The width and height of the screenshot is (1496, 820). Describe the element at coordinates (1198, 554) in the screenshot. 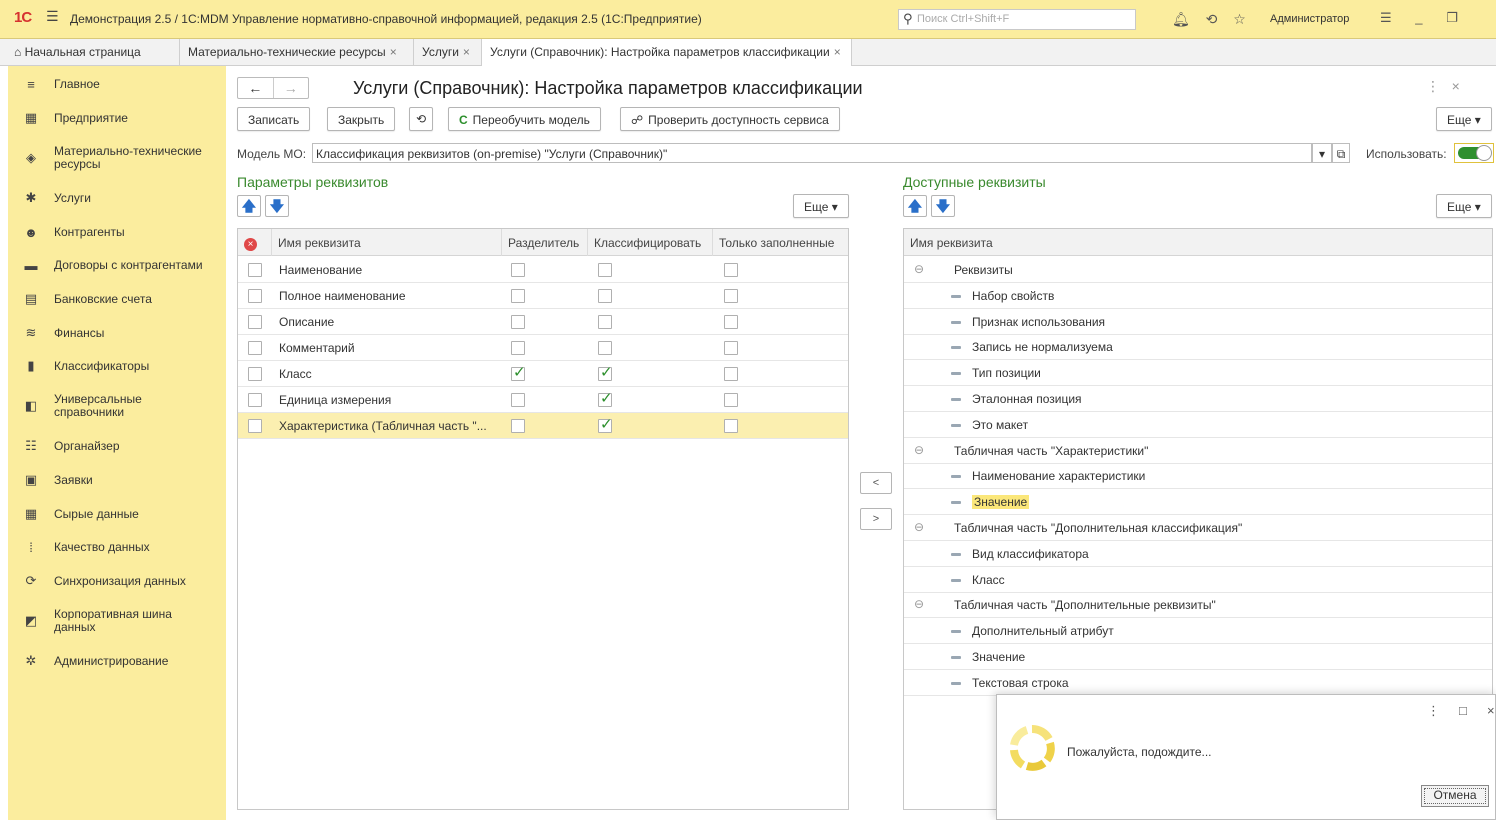

I see `tree-item: Вид классификатора` at that location.